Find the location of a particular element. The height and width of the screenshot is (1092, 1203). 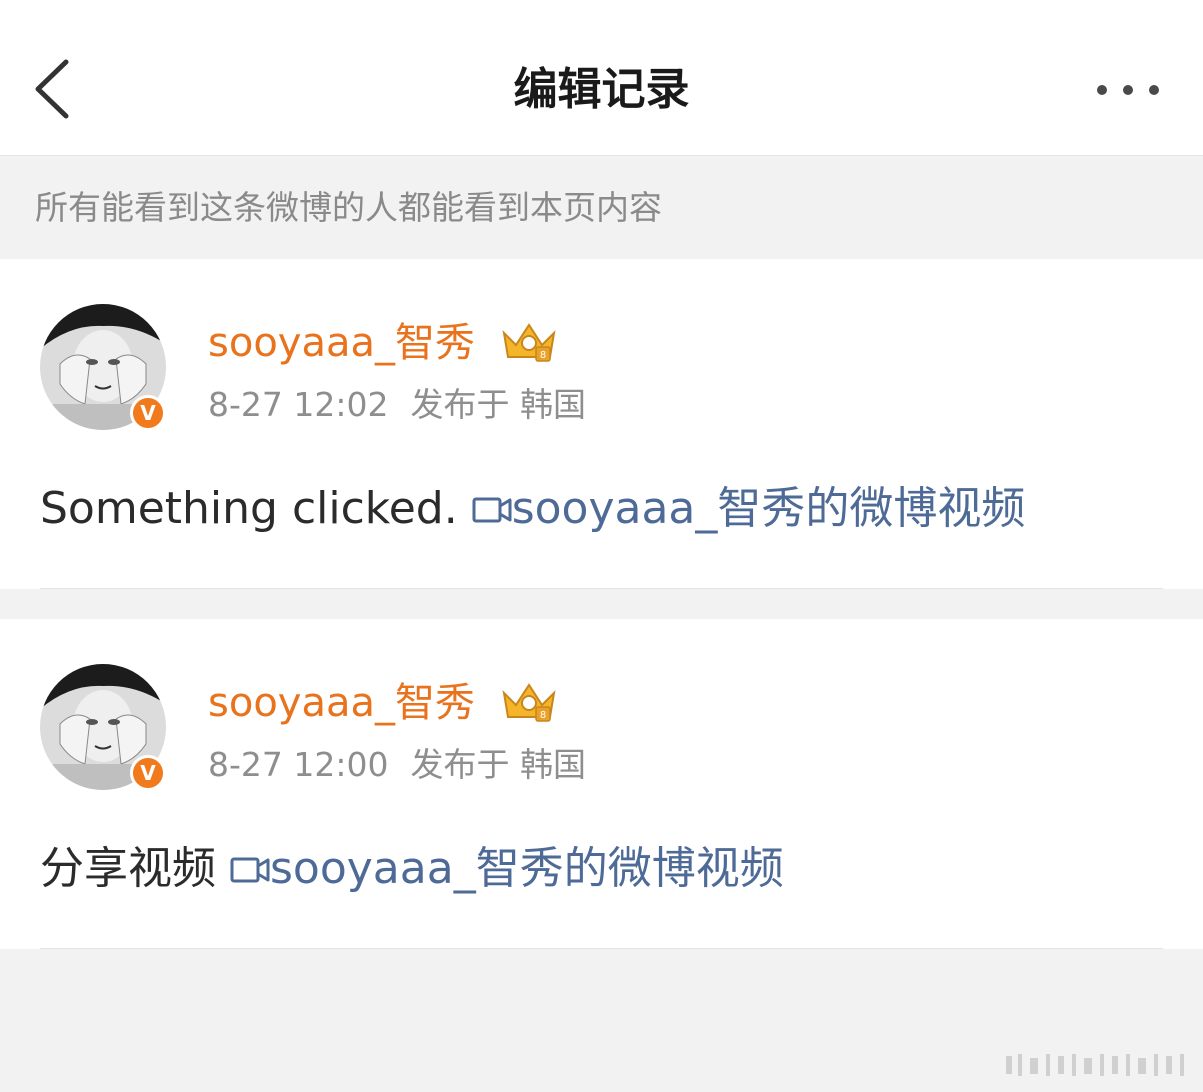

post-content: Something clicked. sooyaaa_智秀的微博视频 is located at coordinates (532, 509).